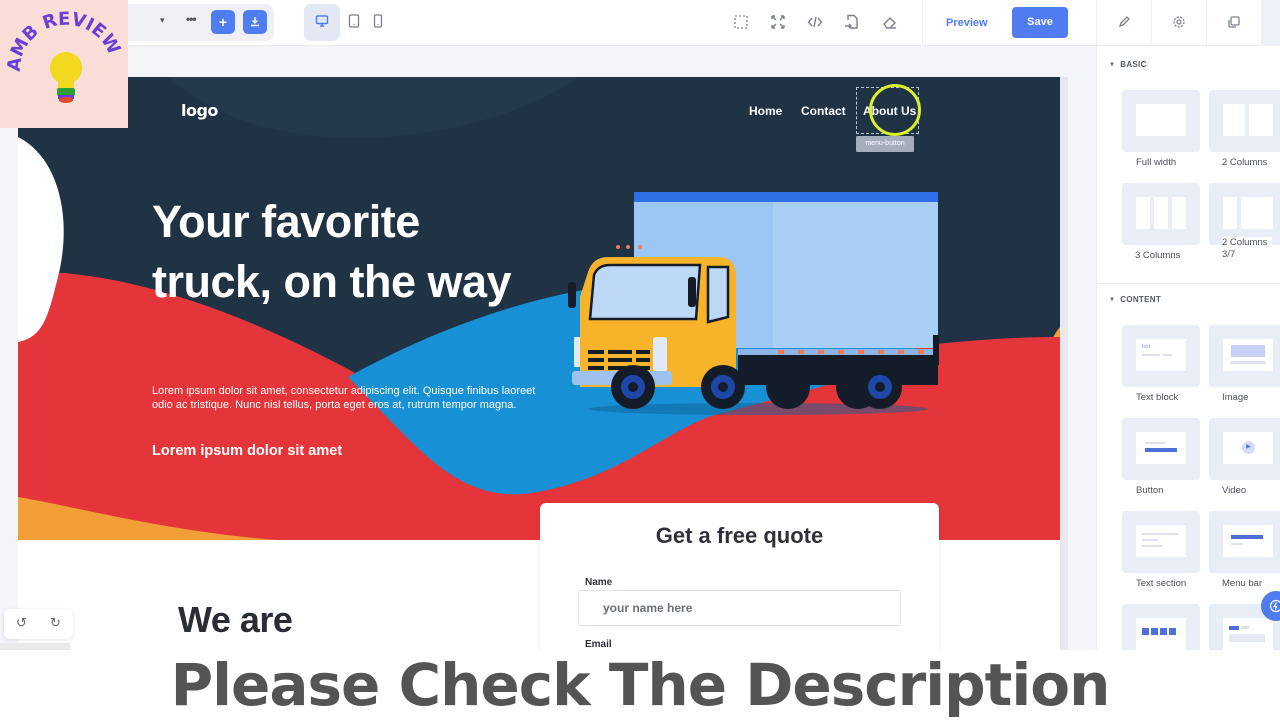 The height and width of the screenshot is (720, 1280). Describe the element at coordinates (895, 110) in the screenshot. I see `cursor-highlight` at that location.